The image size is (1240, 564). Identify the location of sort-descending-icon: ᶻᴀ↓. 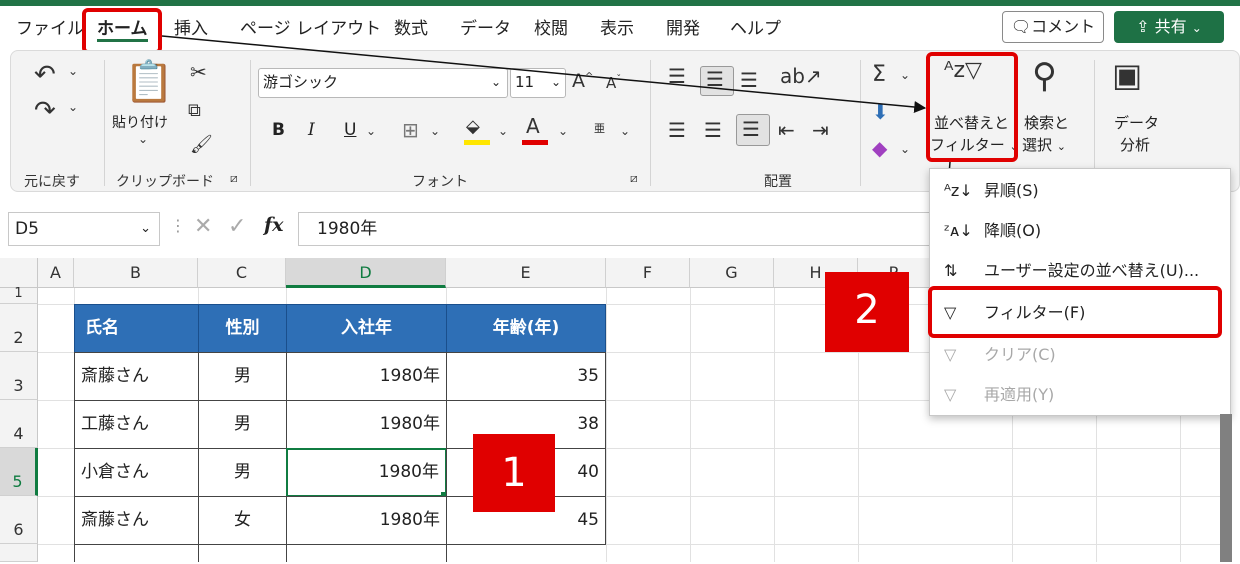
(958, 230).